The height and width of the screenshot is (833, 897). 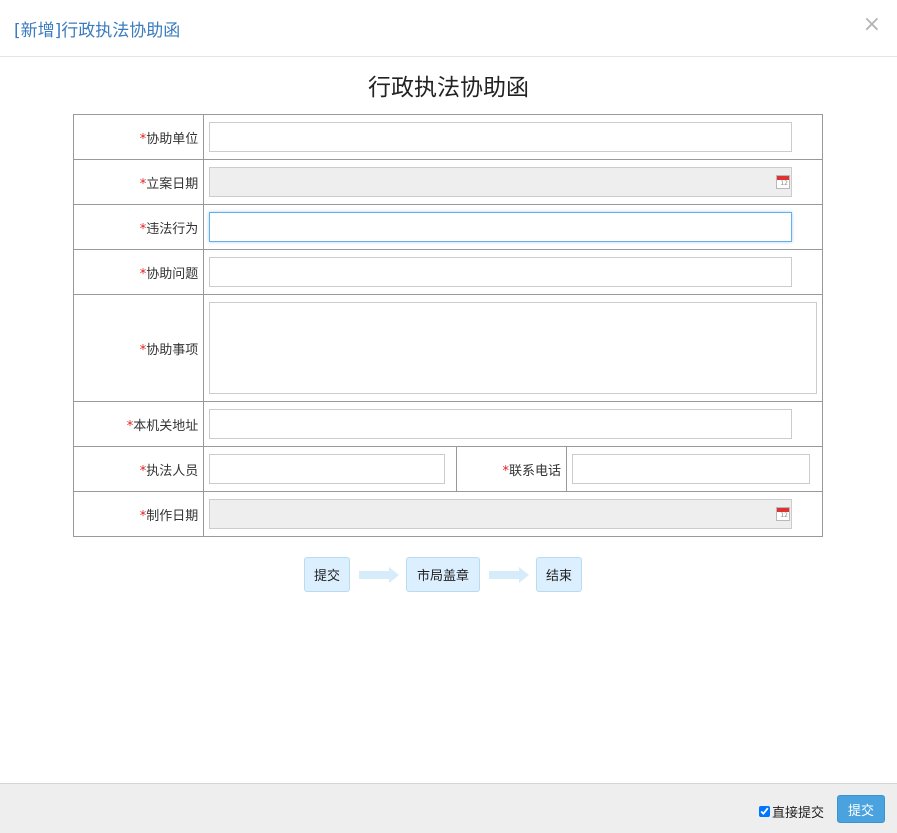 I want to click on workflow-step-end: 结束, so click(x=559, y=574).